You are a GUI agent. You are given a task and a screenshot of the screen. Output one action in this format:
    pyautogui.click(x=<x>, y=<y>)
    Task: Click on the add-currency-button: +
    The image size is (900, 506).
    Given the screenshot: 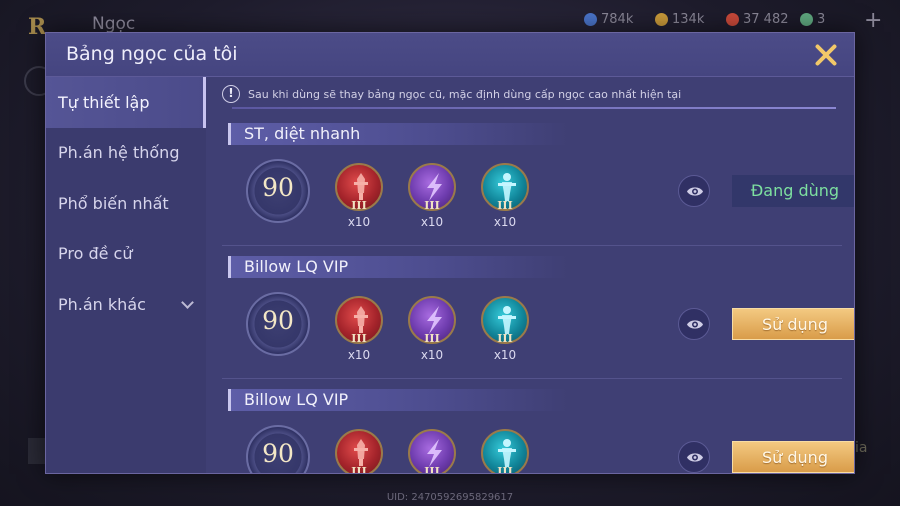 What is the action you would take?
    pyautogui.click(x=873, y=20)
    